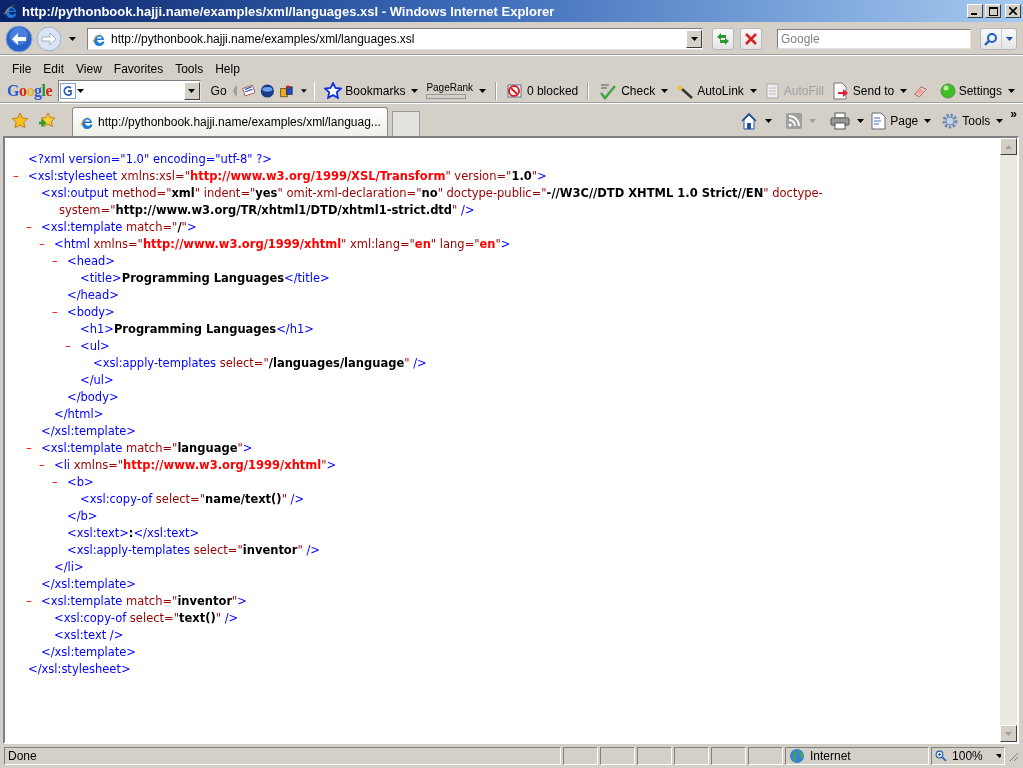 Image resolution: width=1023 pixels, height=768 pixels. What do you see at coordinates (19, 38) in the screenshot?
I see `back-button` at bounding box center [19, 38].